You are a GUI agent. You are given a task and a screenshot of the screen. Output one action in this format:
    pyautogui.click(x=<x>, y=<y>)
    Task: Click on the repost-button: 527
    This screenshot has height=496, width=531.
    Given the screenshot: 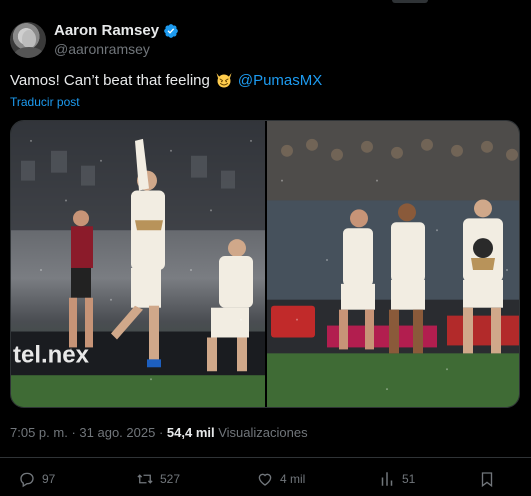 What is the action you would take?
    pyautogui.click(x=158, y=479)
    